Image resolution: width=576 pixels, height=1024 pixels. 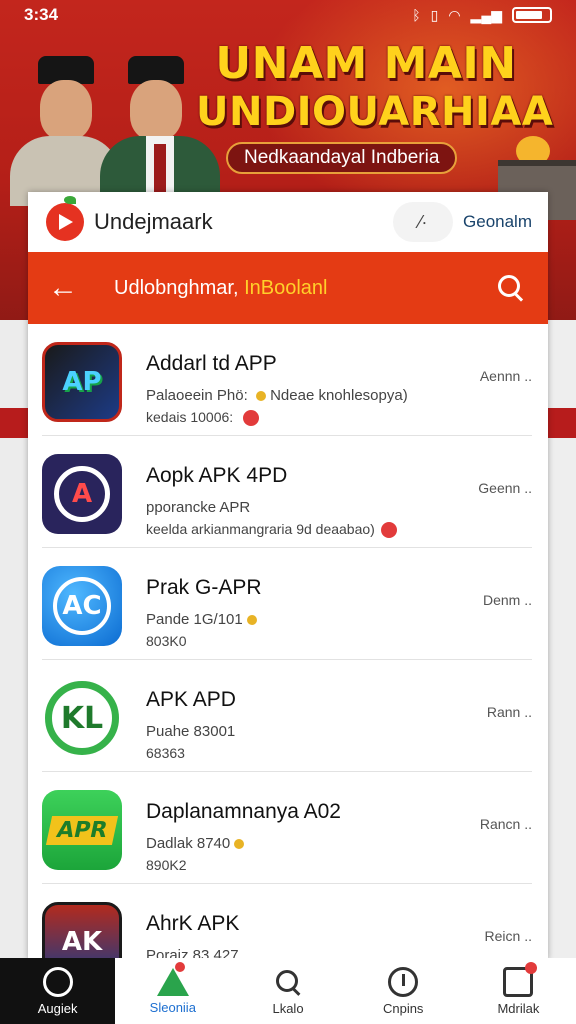 What do you see at coordinates (518, 1008) in the screenshot?
I see `nav-label: Mdrilak` at bounding box center [518, 1008].